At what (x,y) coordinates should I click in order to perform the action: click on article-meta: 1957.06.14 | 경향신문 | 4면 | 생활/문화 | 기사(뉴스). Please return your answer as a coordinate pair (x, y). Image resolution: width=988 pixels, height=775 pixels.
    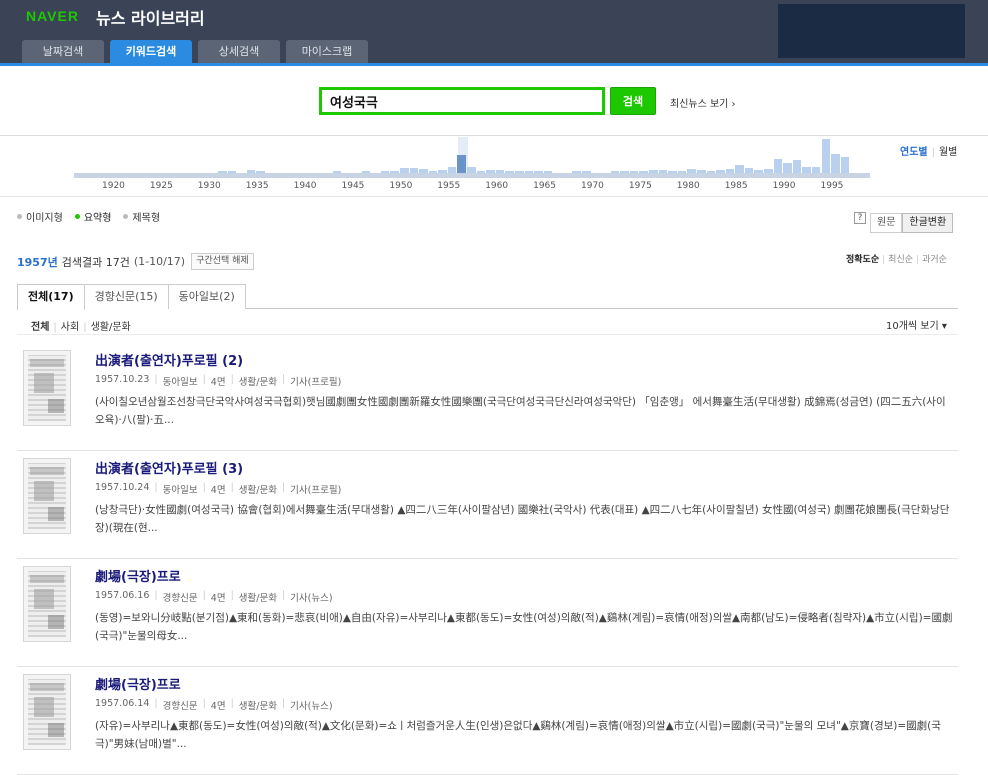
    Looking at the image, I should click on (214, 705).